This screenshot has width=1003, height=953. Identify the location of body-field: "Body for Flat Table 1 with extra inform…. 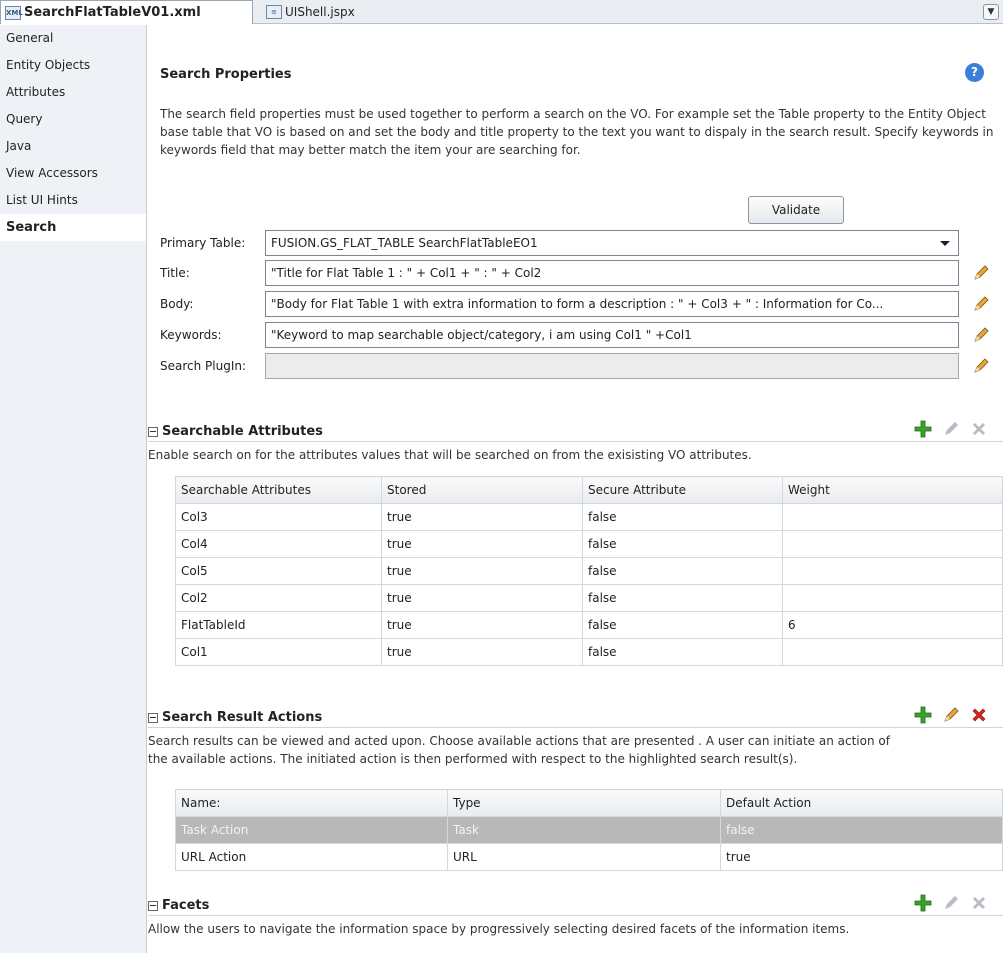
(612, 304).